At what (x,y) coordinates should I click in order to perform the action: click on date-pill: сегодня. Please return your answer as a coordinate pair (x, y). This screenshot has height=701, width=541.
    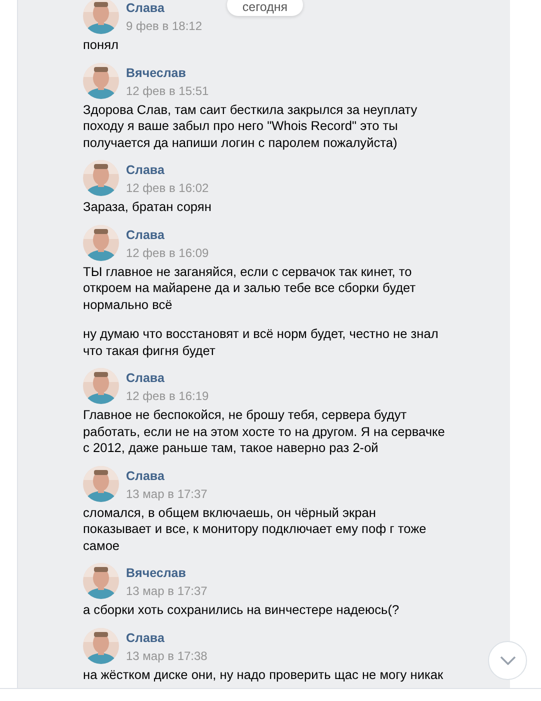
    Looking at the image, I should click on (265, 8).